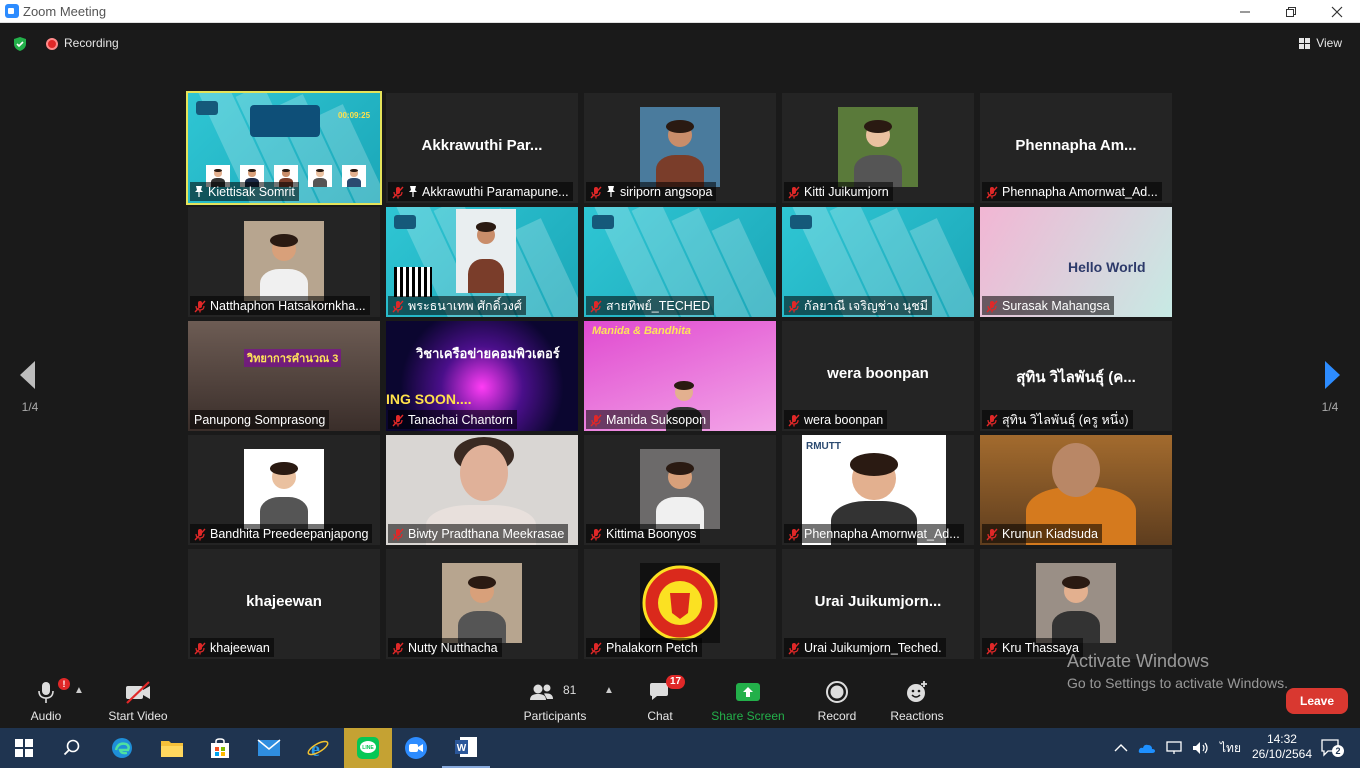 The height and width of the screenshot is (768, 1360). I want to click on audio-options-caret-icon: ▲, so click(79, 690).